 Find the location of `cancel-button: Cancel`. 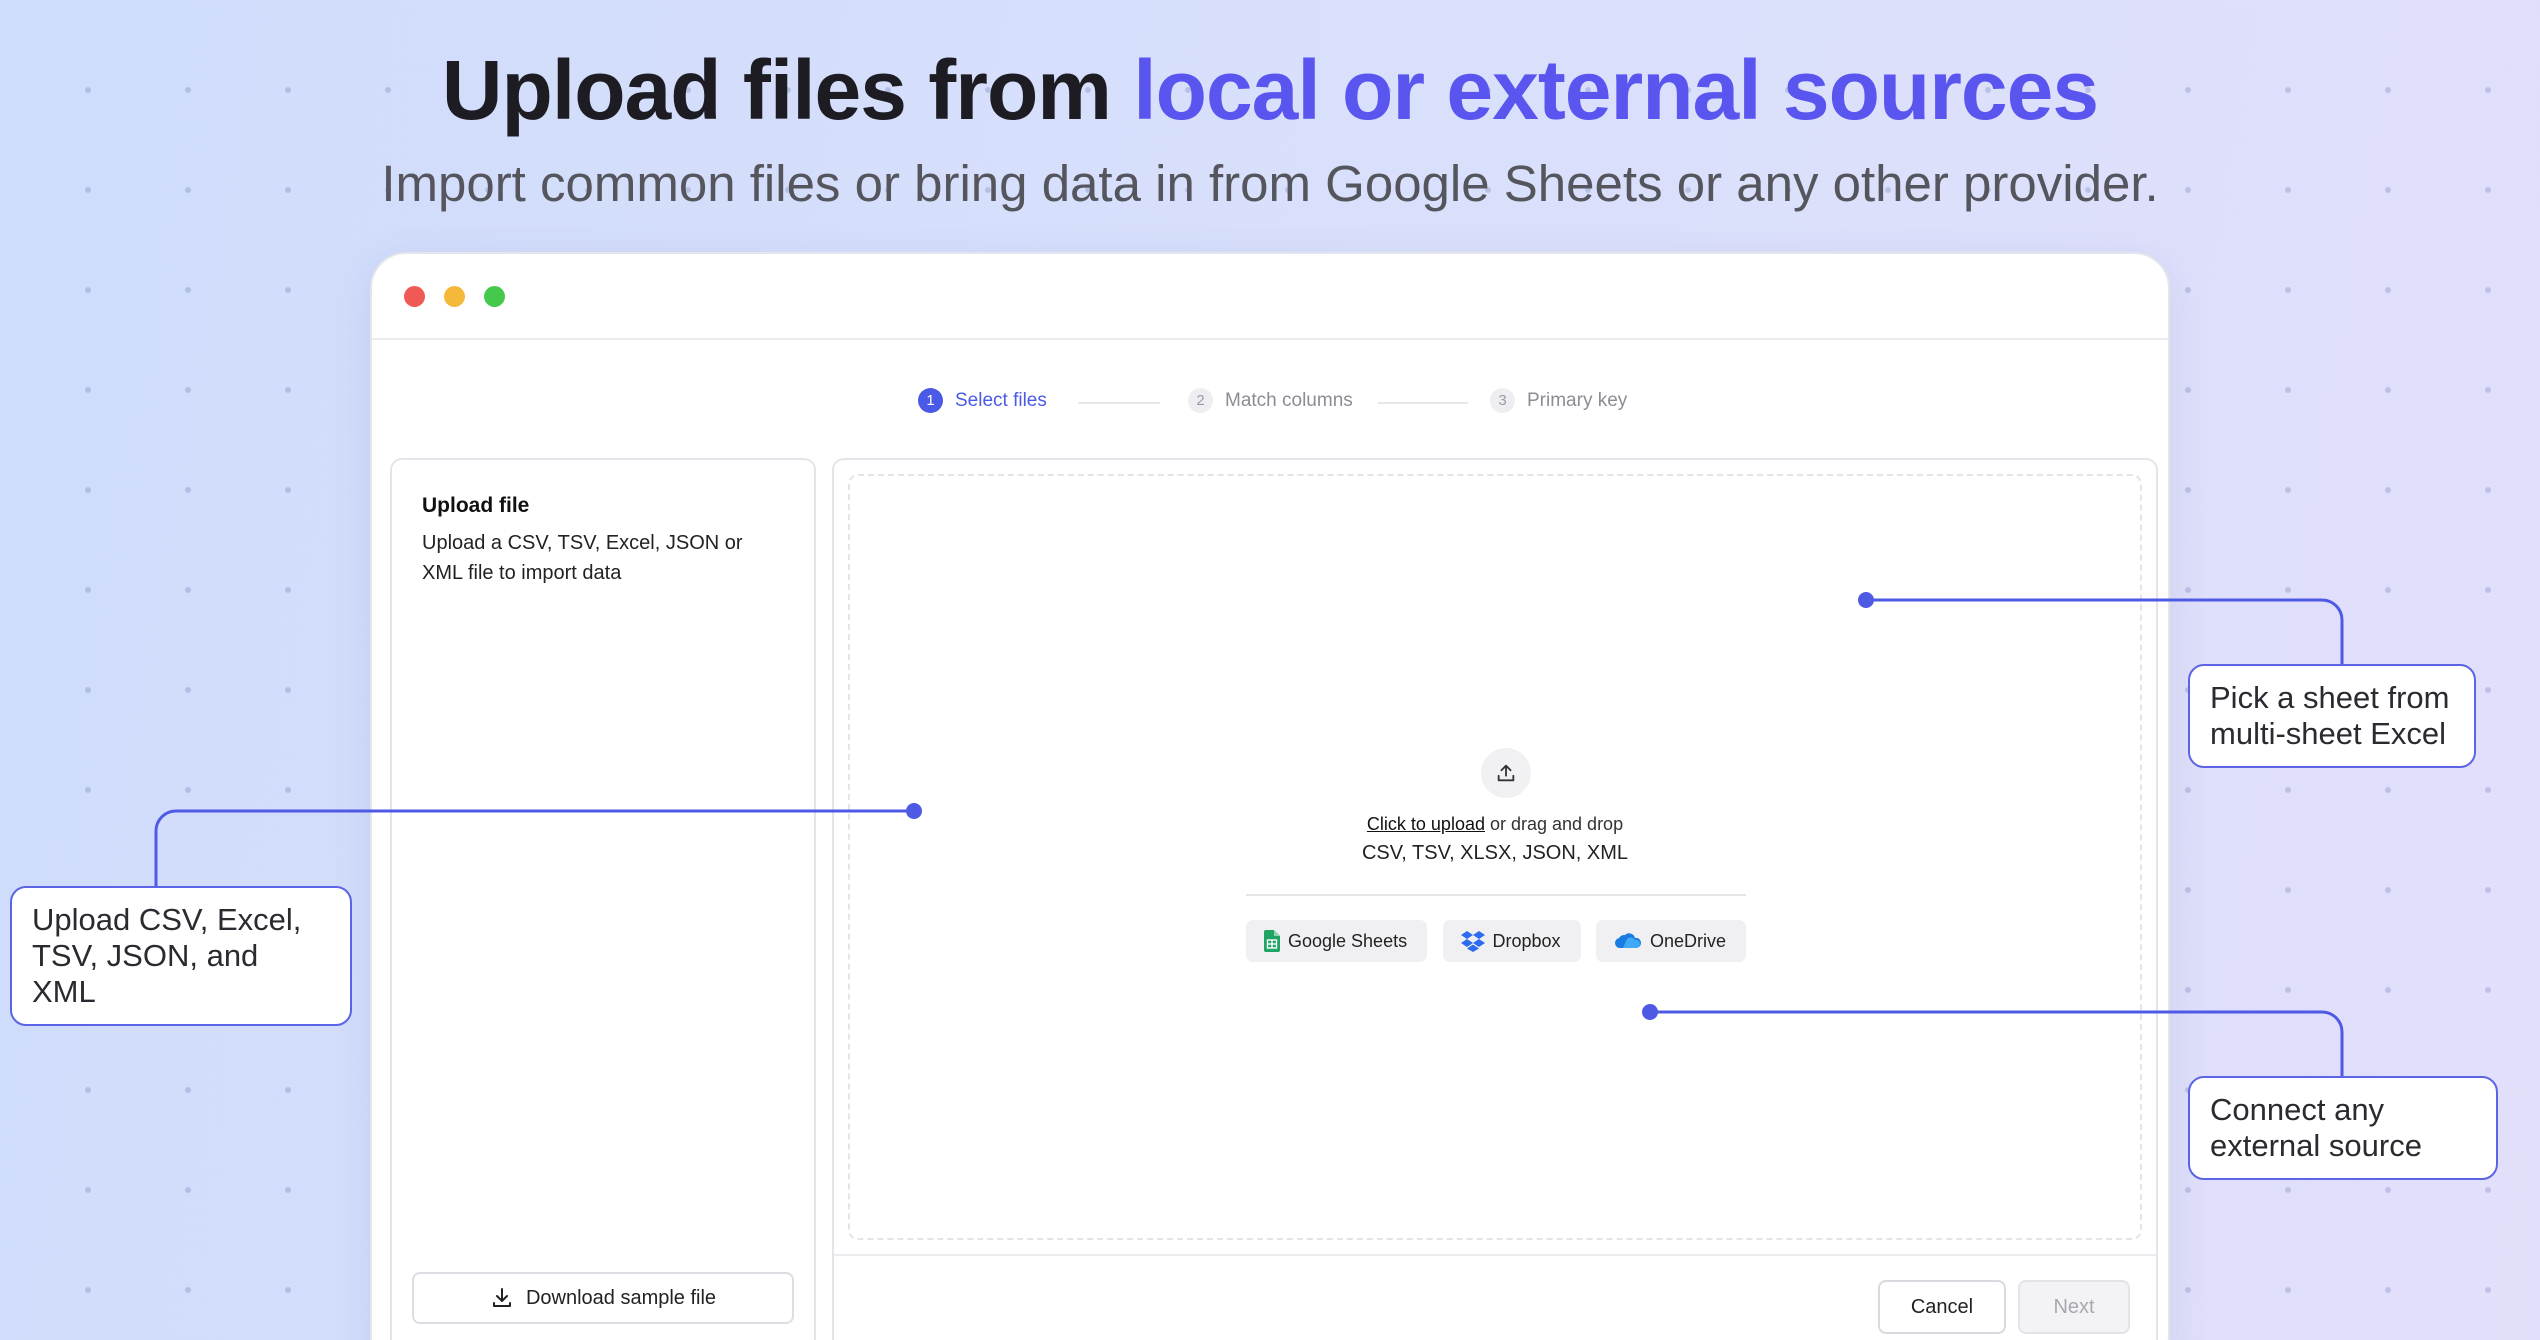

cancel-button: Cancel is located at coordinates (1942, 1307).